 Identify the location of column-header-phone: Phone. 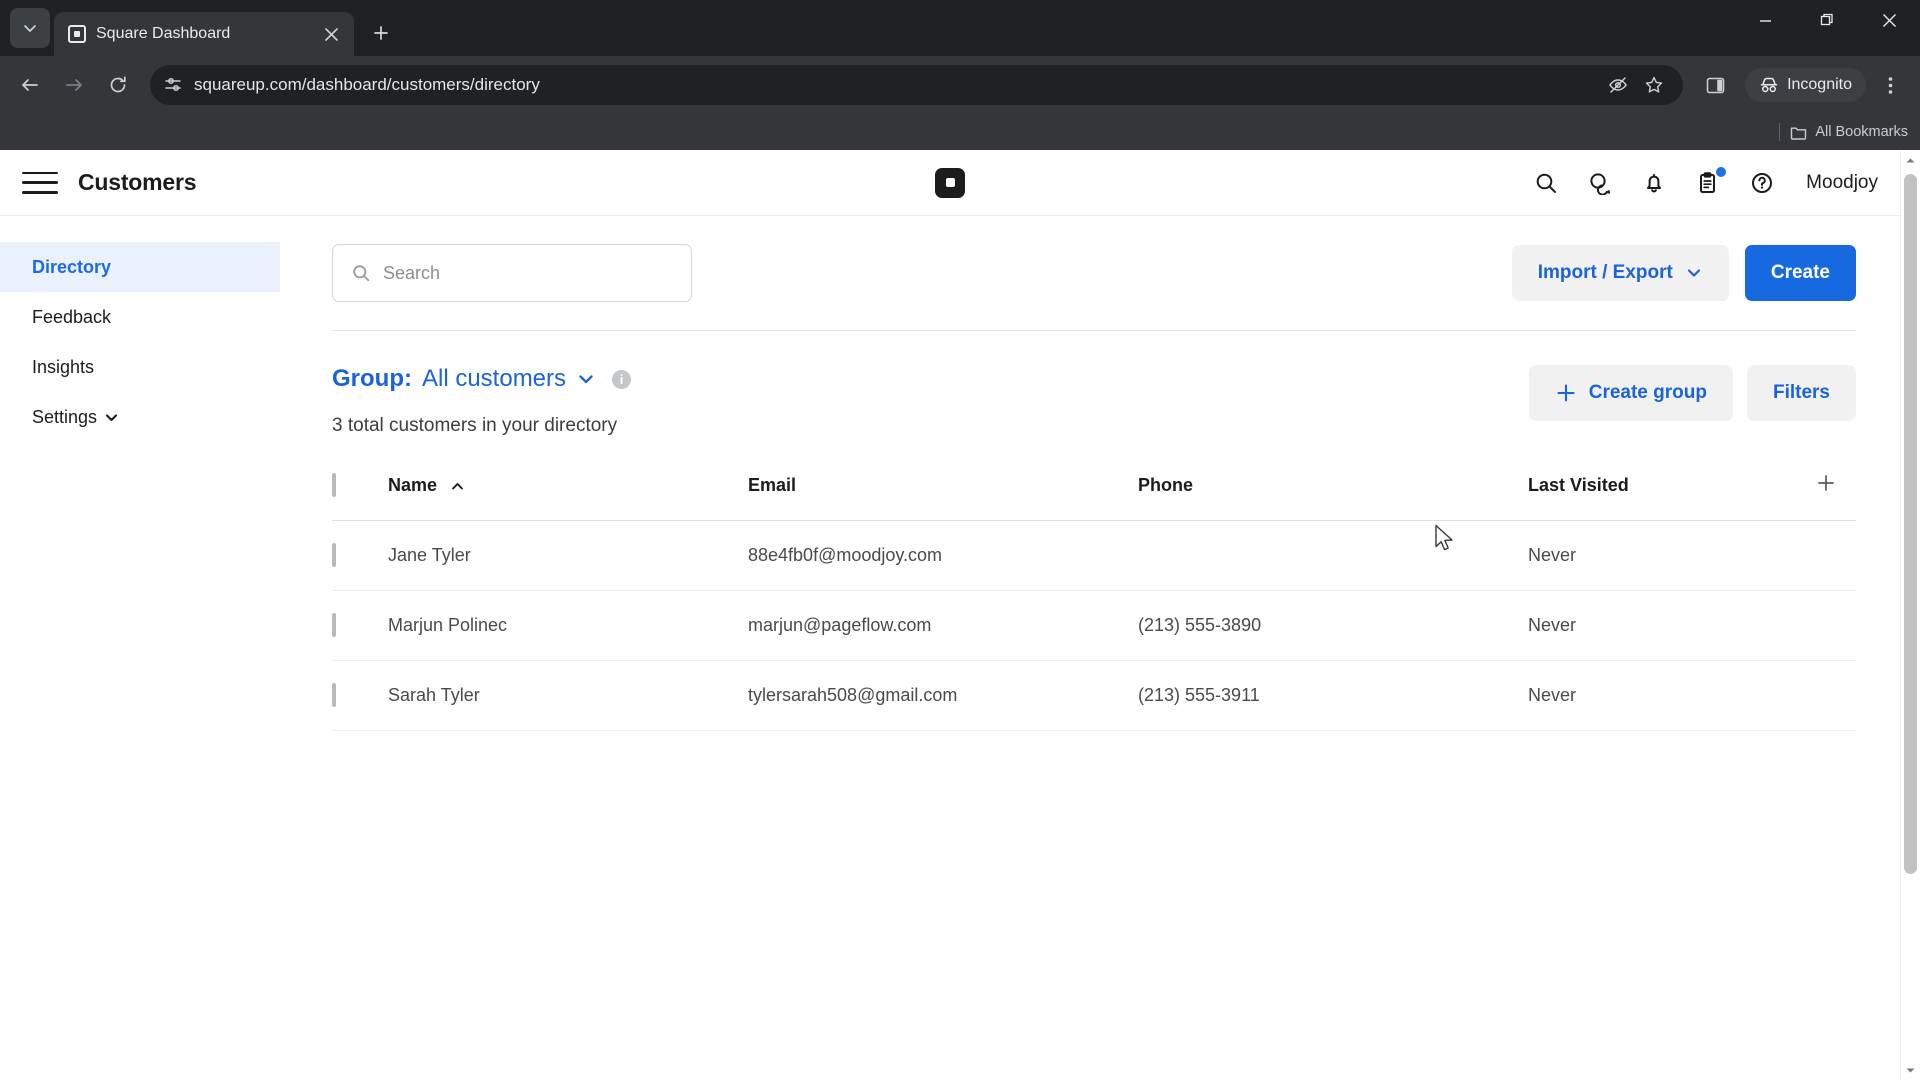
(1333, 497).